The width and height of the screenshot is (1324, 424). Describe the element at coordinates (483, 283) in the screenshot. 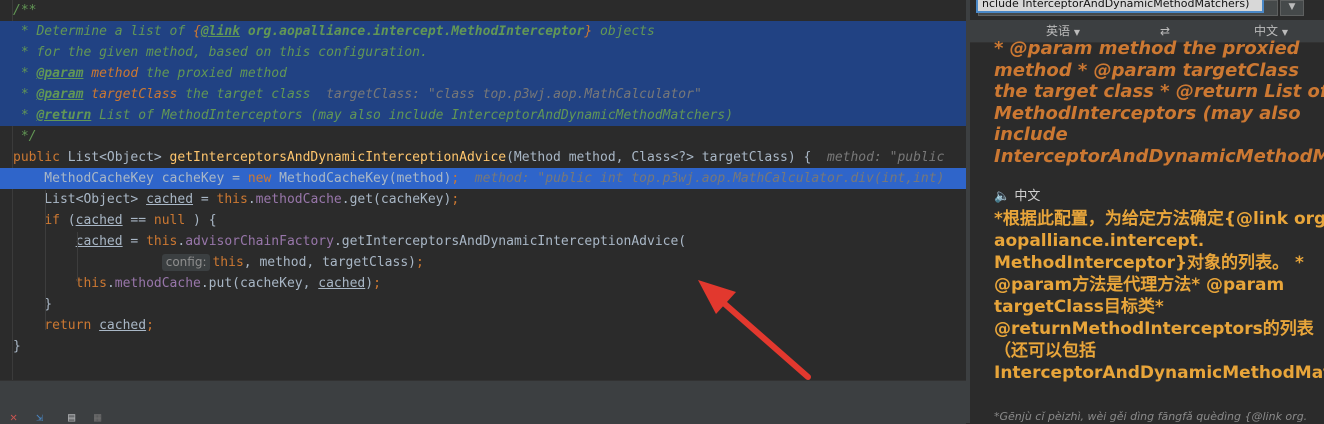

I see `code-line: this.methodCache.put(cacheKey, cached);` at that location.